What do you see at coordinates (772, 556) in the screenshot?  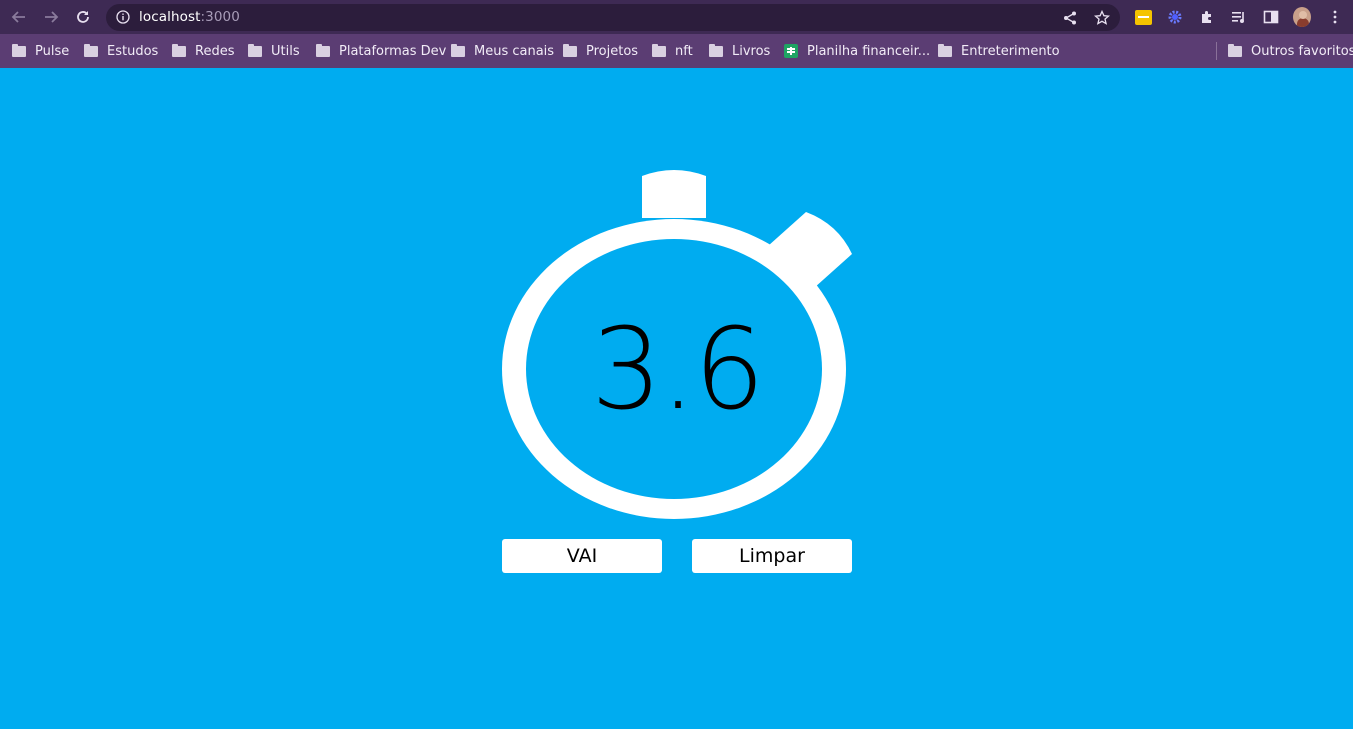 I see `clear-button: Limpar` at bounding box center [772, 556].